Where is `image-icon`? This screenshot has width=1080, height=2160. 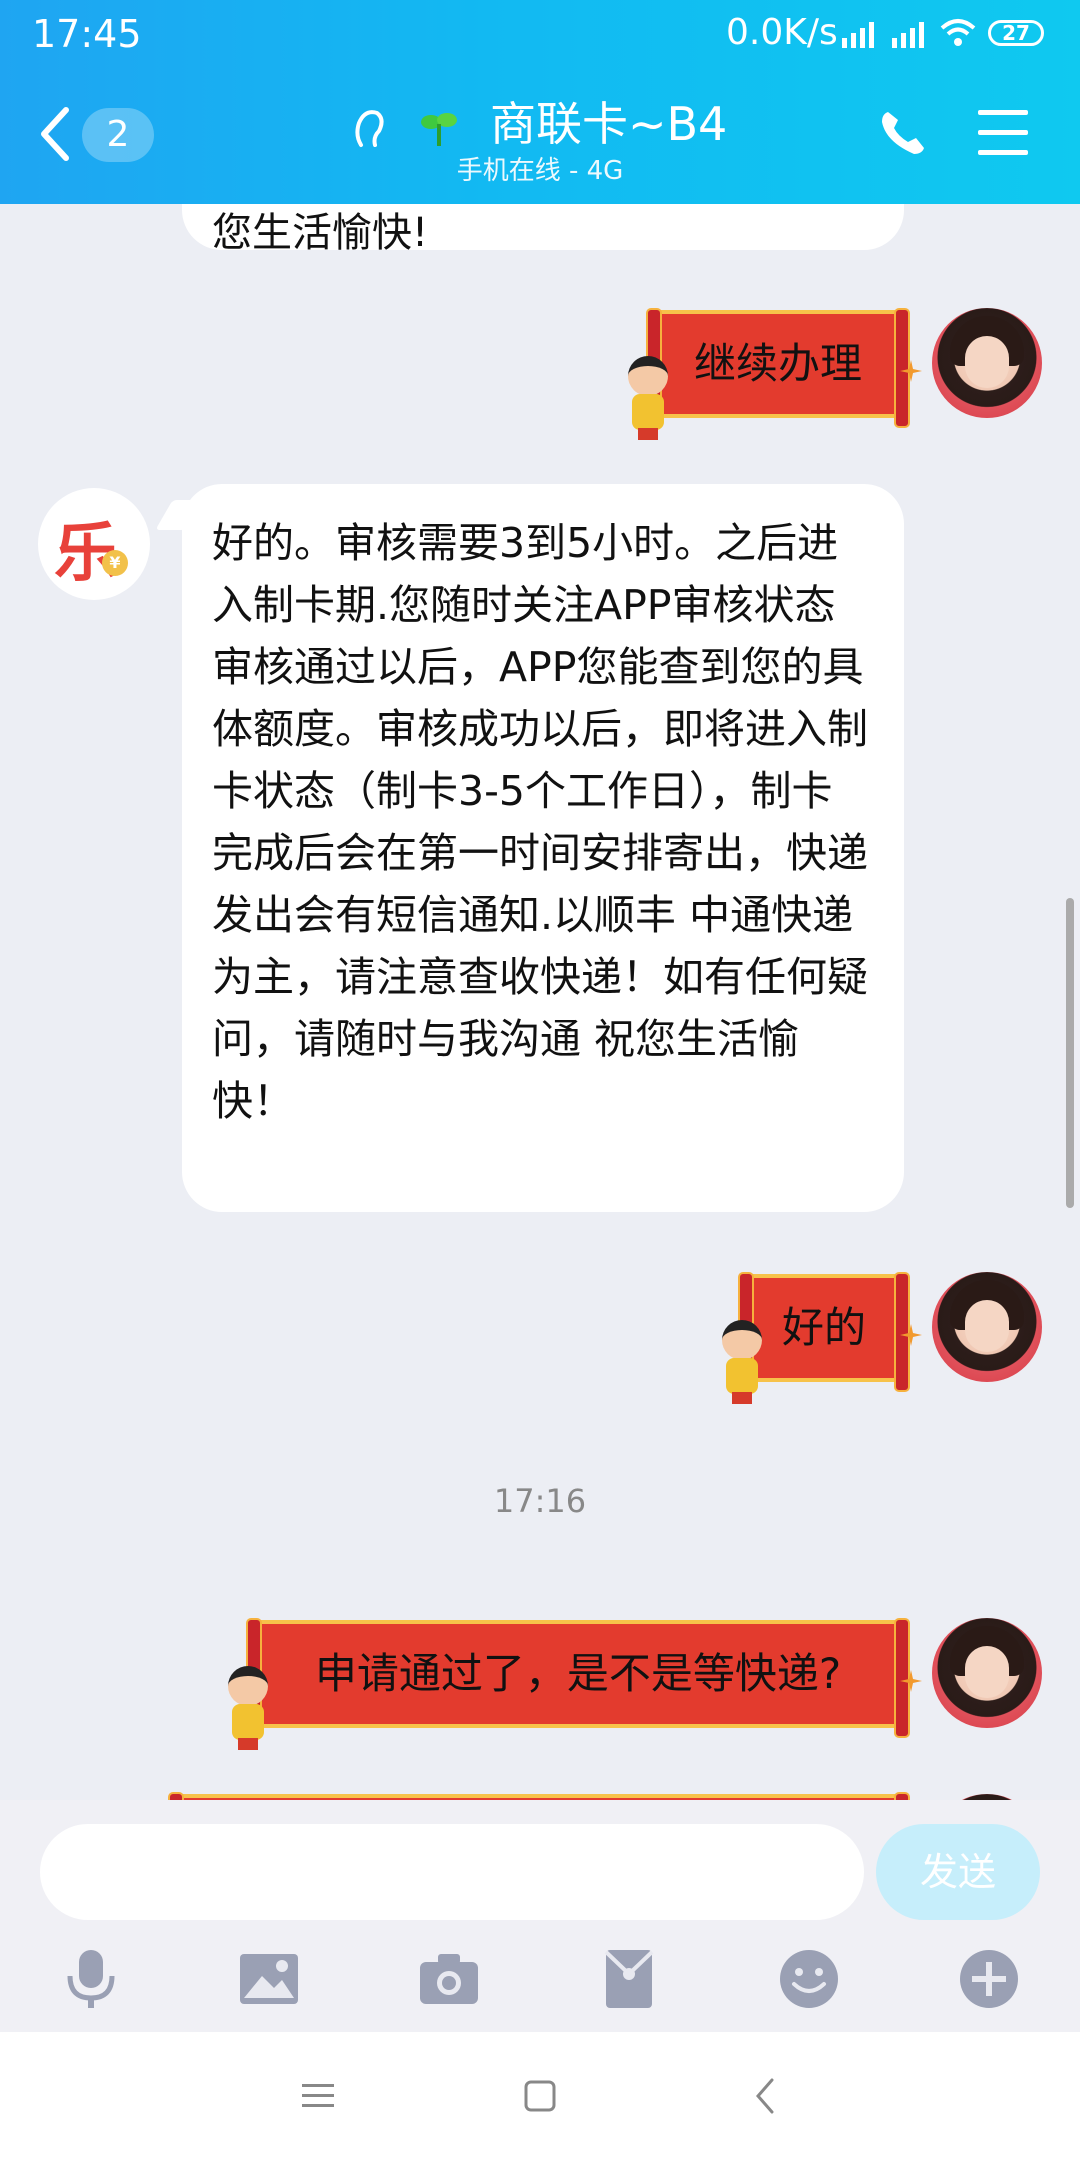 image-icon is located at coordinates (269, 1979).